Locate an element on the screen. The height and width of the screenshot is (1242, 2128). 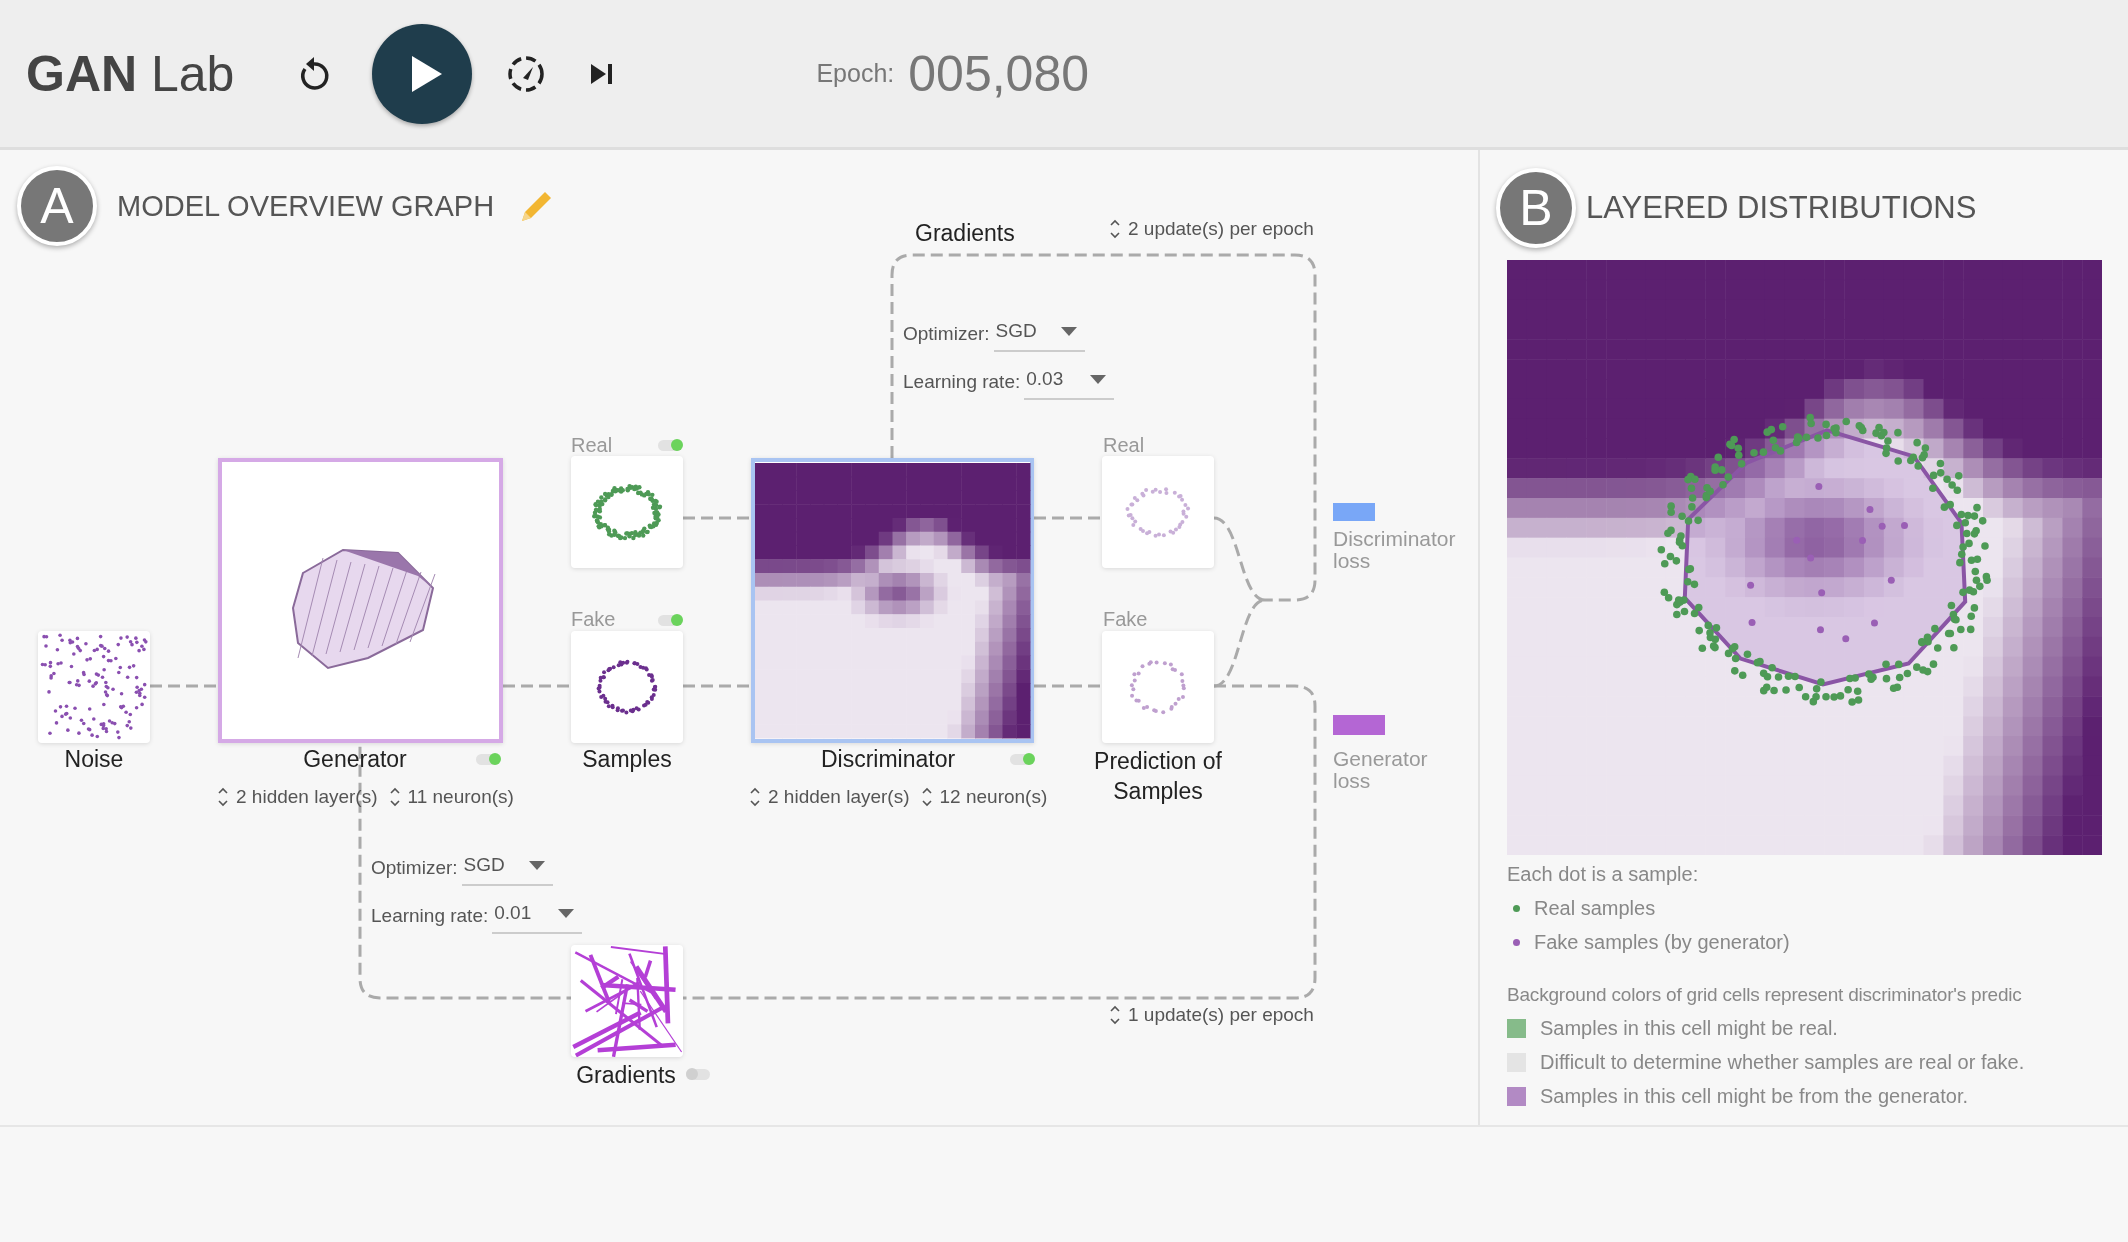
update-count: 2 update(s) per epoch is located at coordinates (1221, 229).